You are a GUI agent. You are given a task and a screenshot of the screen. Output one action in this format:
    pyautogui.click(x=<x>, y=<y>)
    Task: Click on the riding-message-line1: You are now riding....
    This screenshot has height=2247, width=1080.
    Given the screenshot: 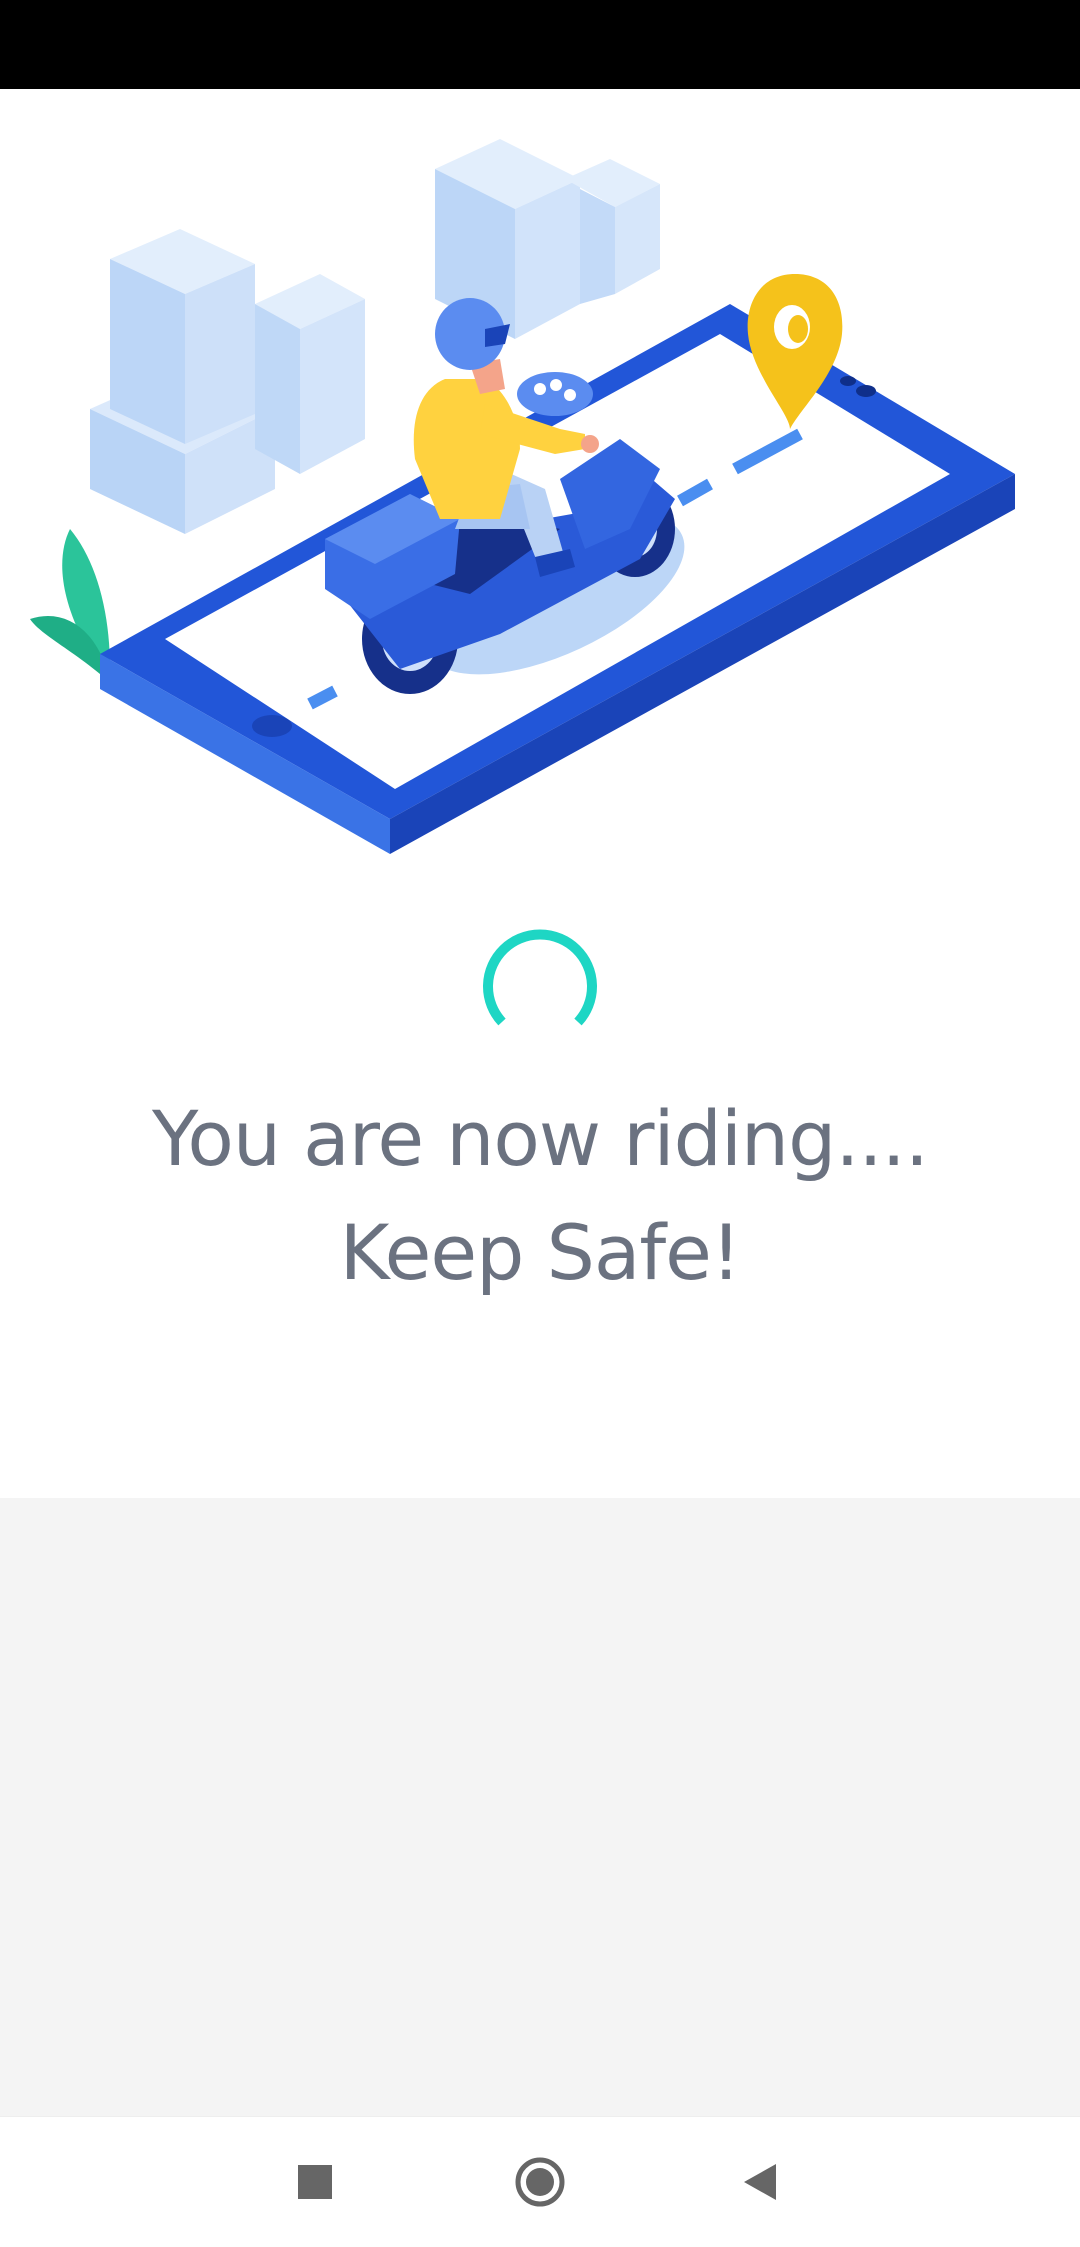 What is the action you would take?
    pyautogui.click(x=540, y=1138)
    